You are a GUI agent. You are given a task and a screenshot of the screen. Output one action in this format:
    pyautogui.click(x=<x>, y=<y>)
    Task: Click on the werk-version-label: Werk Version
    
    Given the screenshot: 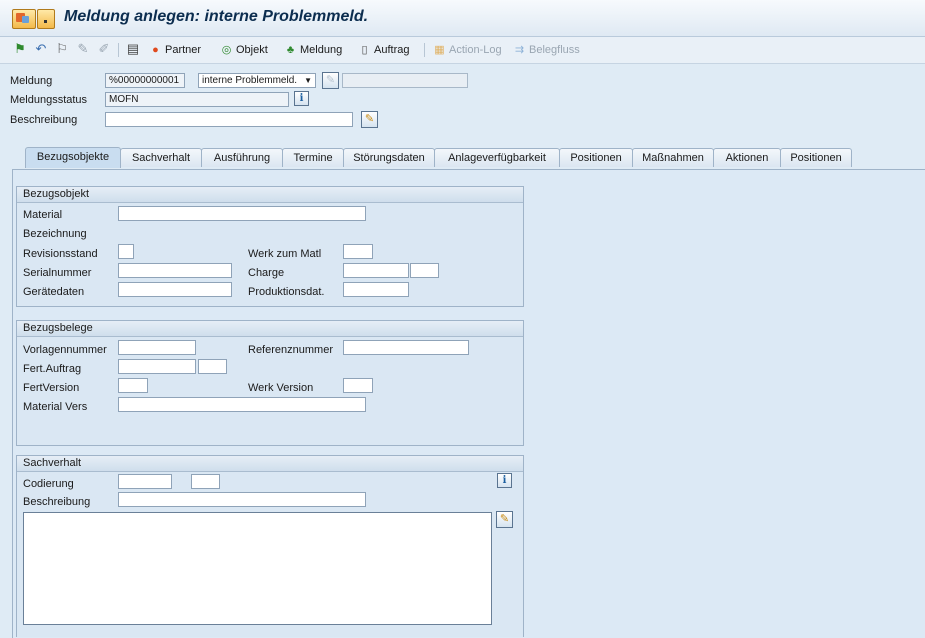 What is the action you would take?
    pyautogui.click(x=281, y=388)
    